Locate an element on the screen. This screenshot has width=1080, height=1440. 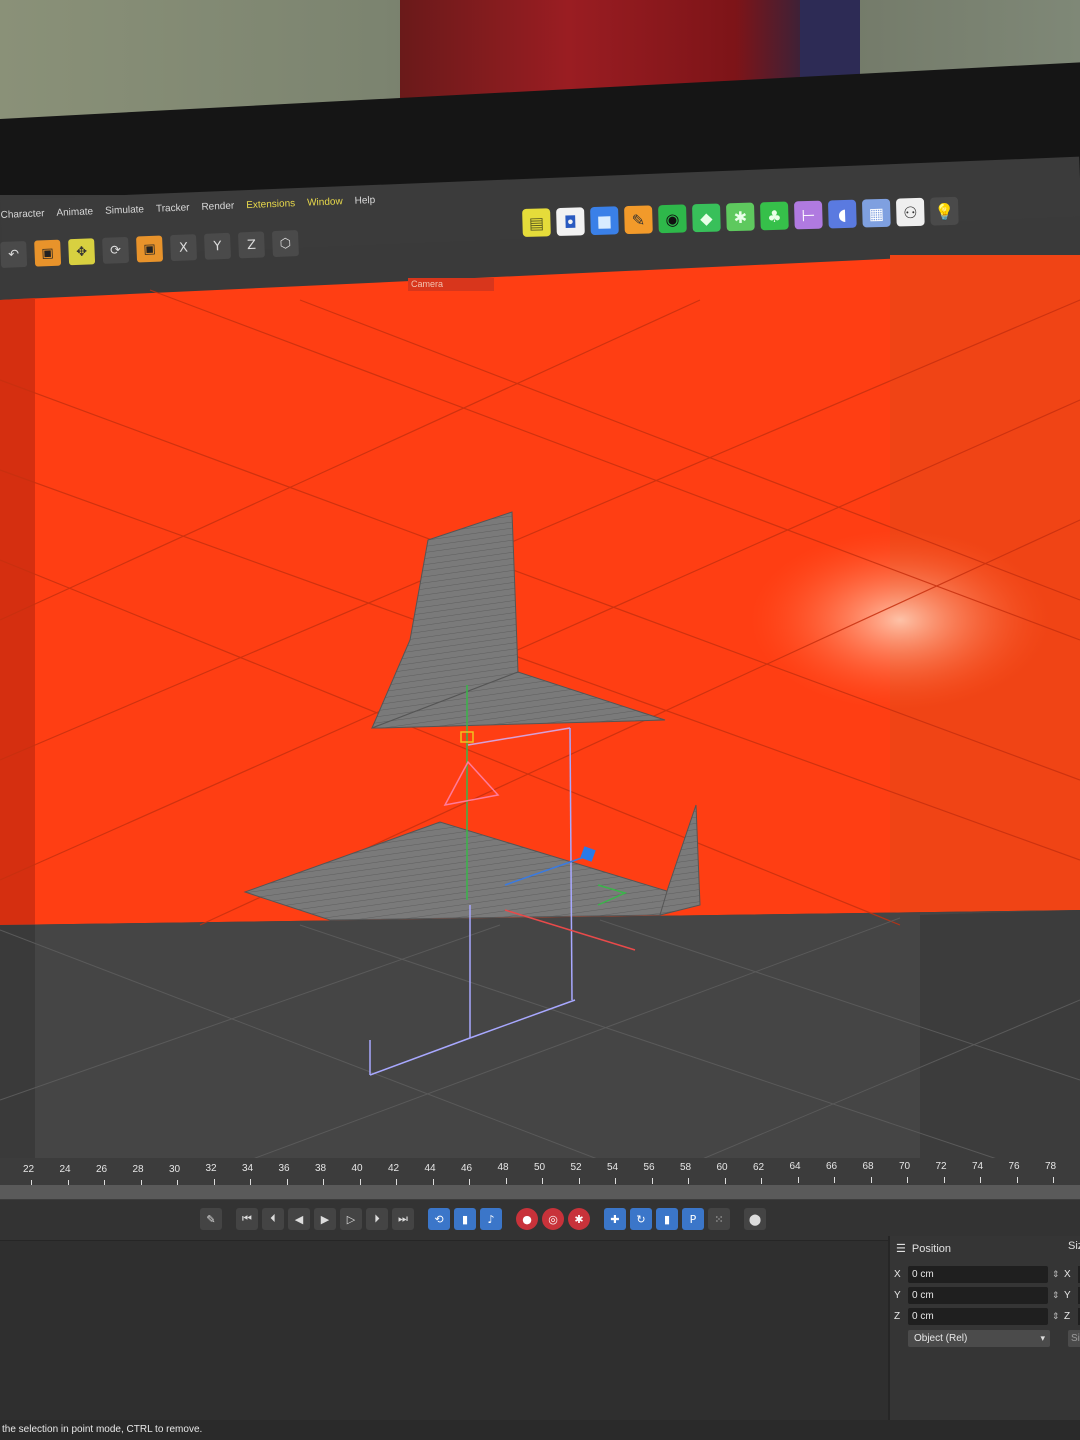
timeline-tick-label: 30 is located at coordinates (175, 1169).